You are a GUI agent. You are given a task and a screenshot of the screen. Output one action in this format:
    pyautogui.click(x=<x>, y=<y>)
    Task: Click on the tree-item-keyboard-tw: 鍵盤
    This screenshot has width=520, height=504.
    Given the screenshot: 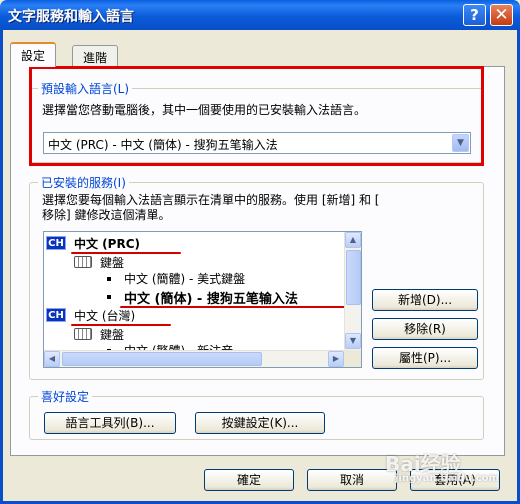 What is the action you would take?
    pyautogui.click(x=112, y=334)
    